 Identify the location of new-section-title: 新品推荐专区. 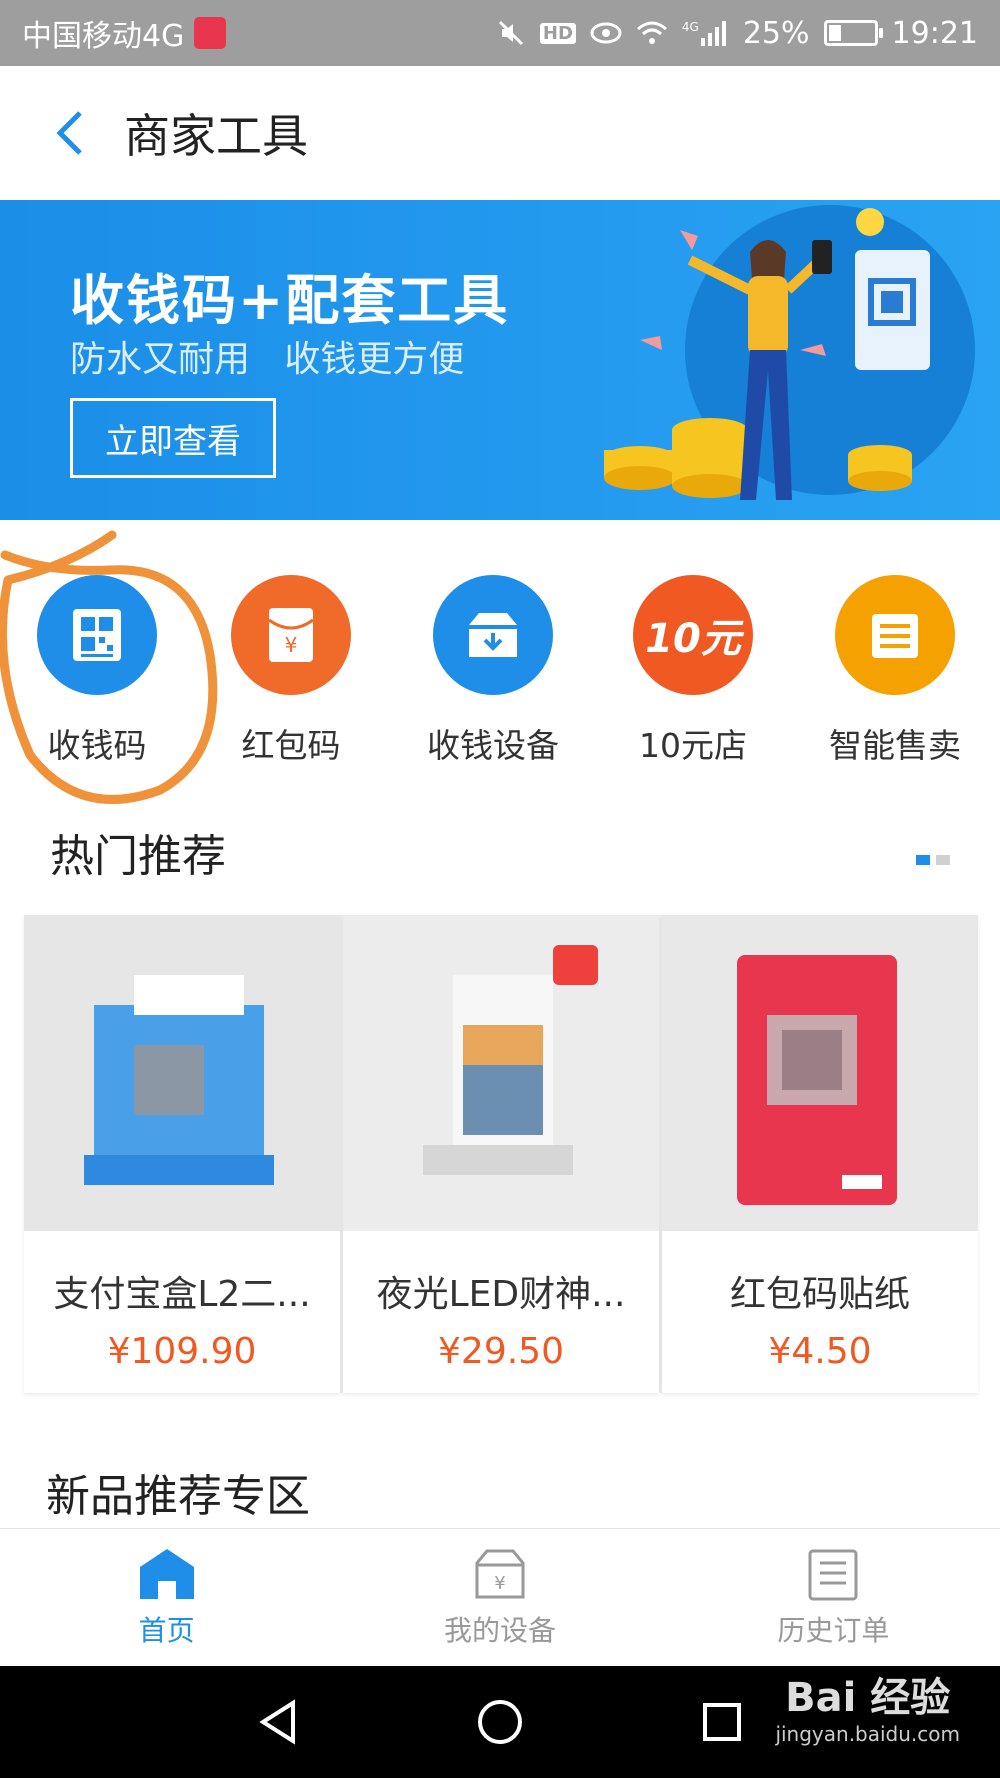
(178, 1496).